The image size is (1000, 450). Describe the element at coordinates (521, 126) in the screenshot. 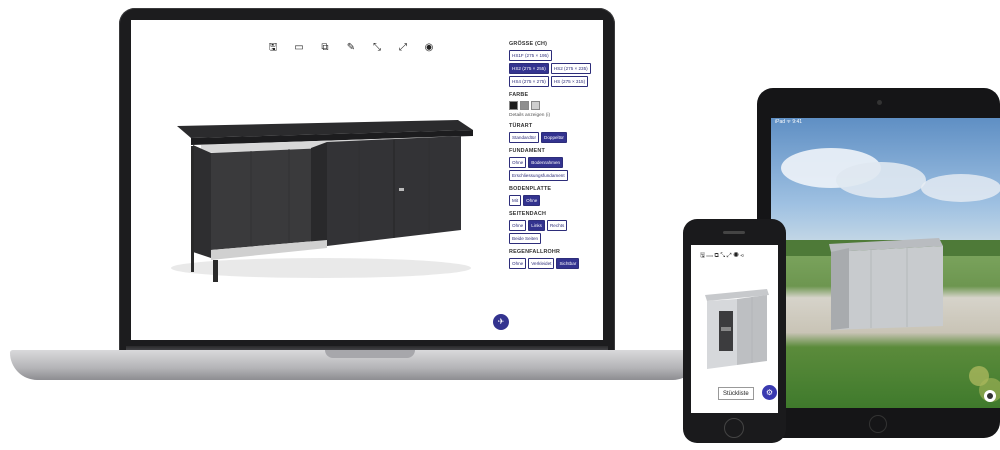

I see `section-title-tuerart: TÜRART` at that location.